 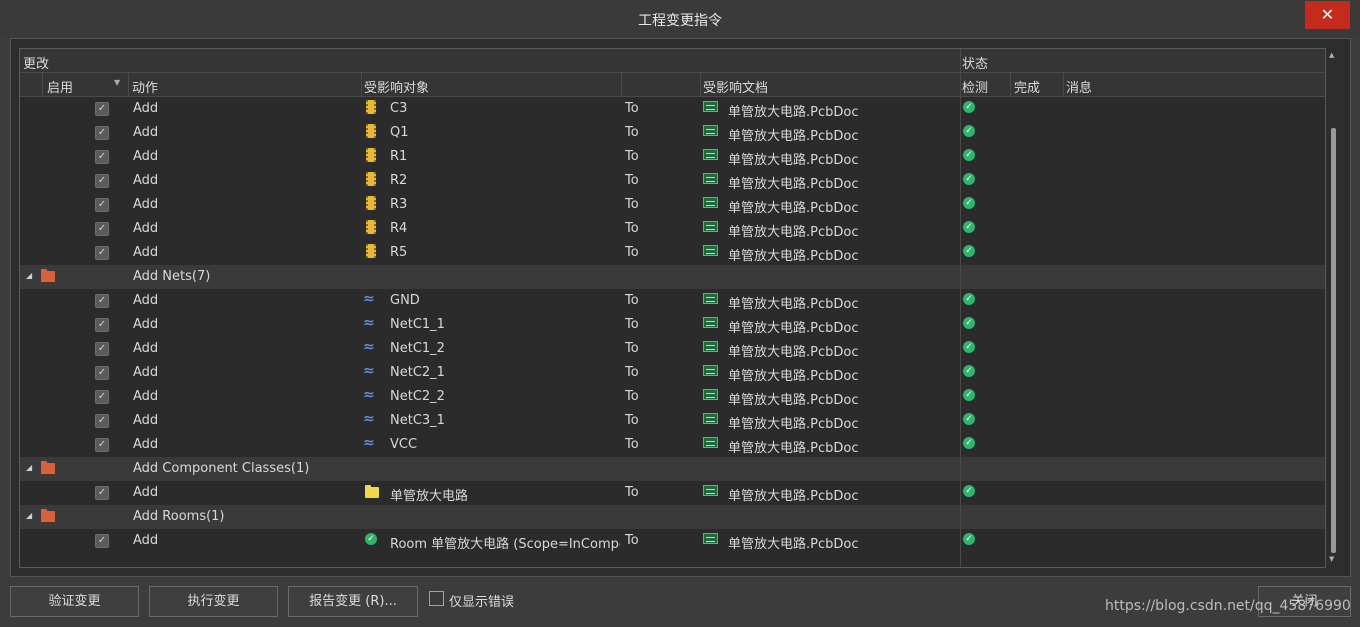 I want to click on vertical-scrollbar: ▲ ▼, so click(x=1333, y=307).